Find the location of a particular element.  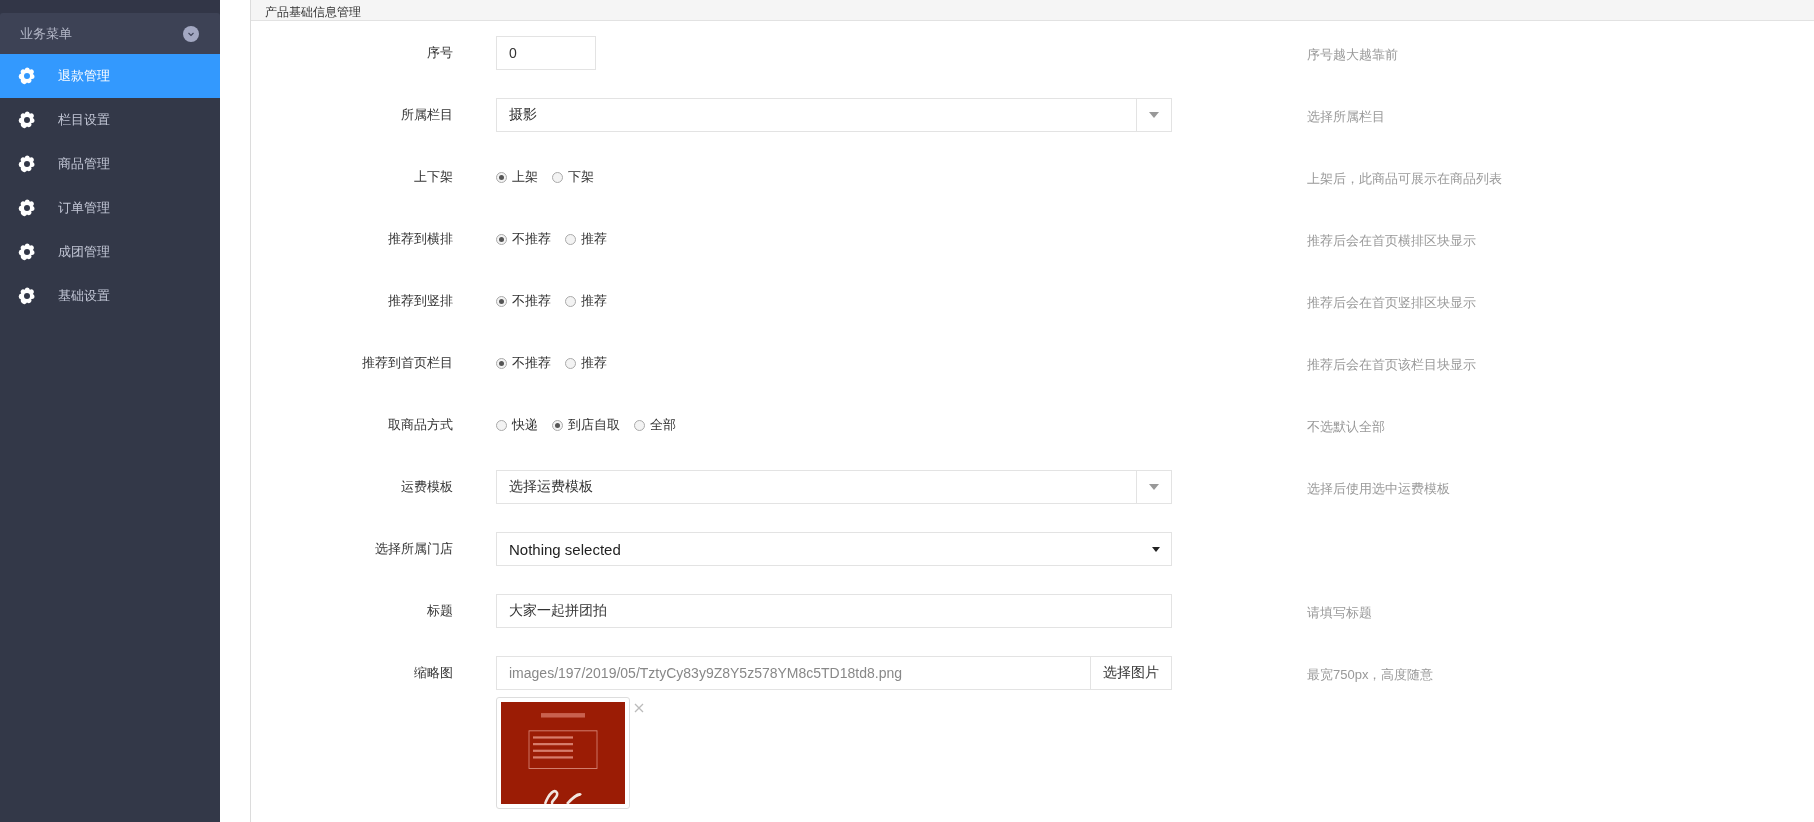

radio-label: 全部 is located at coordinates (663, 425).